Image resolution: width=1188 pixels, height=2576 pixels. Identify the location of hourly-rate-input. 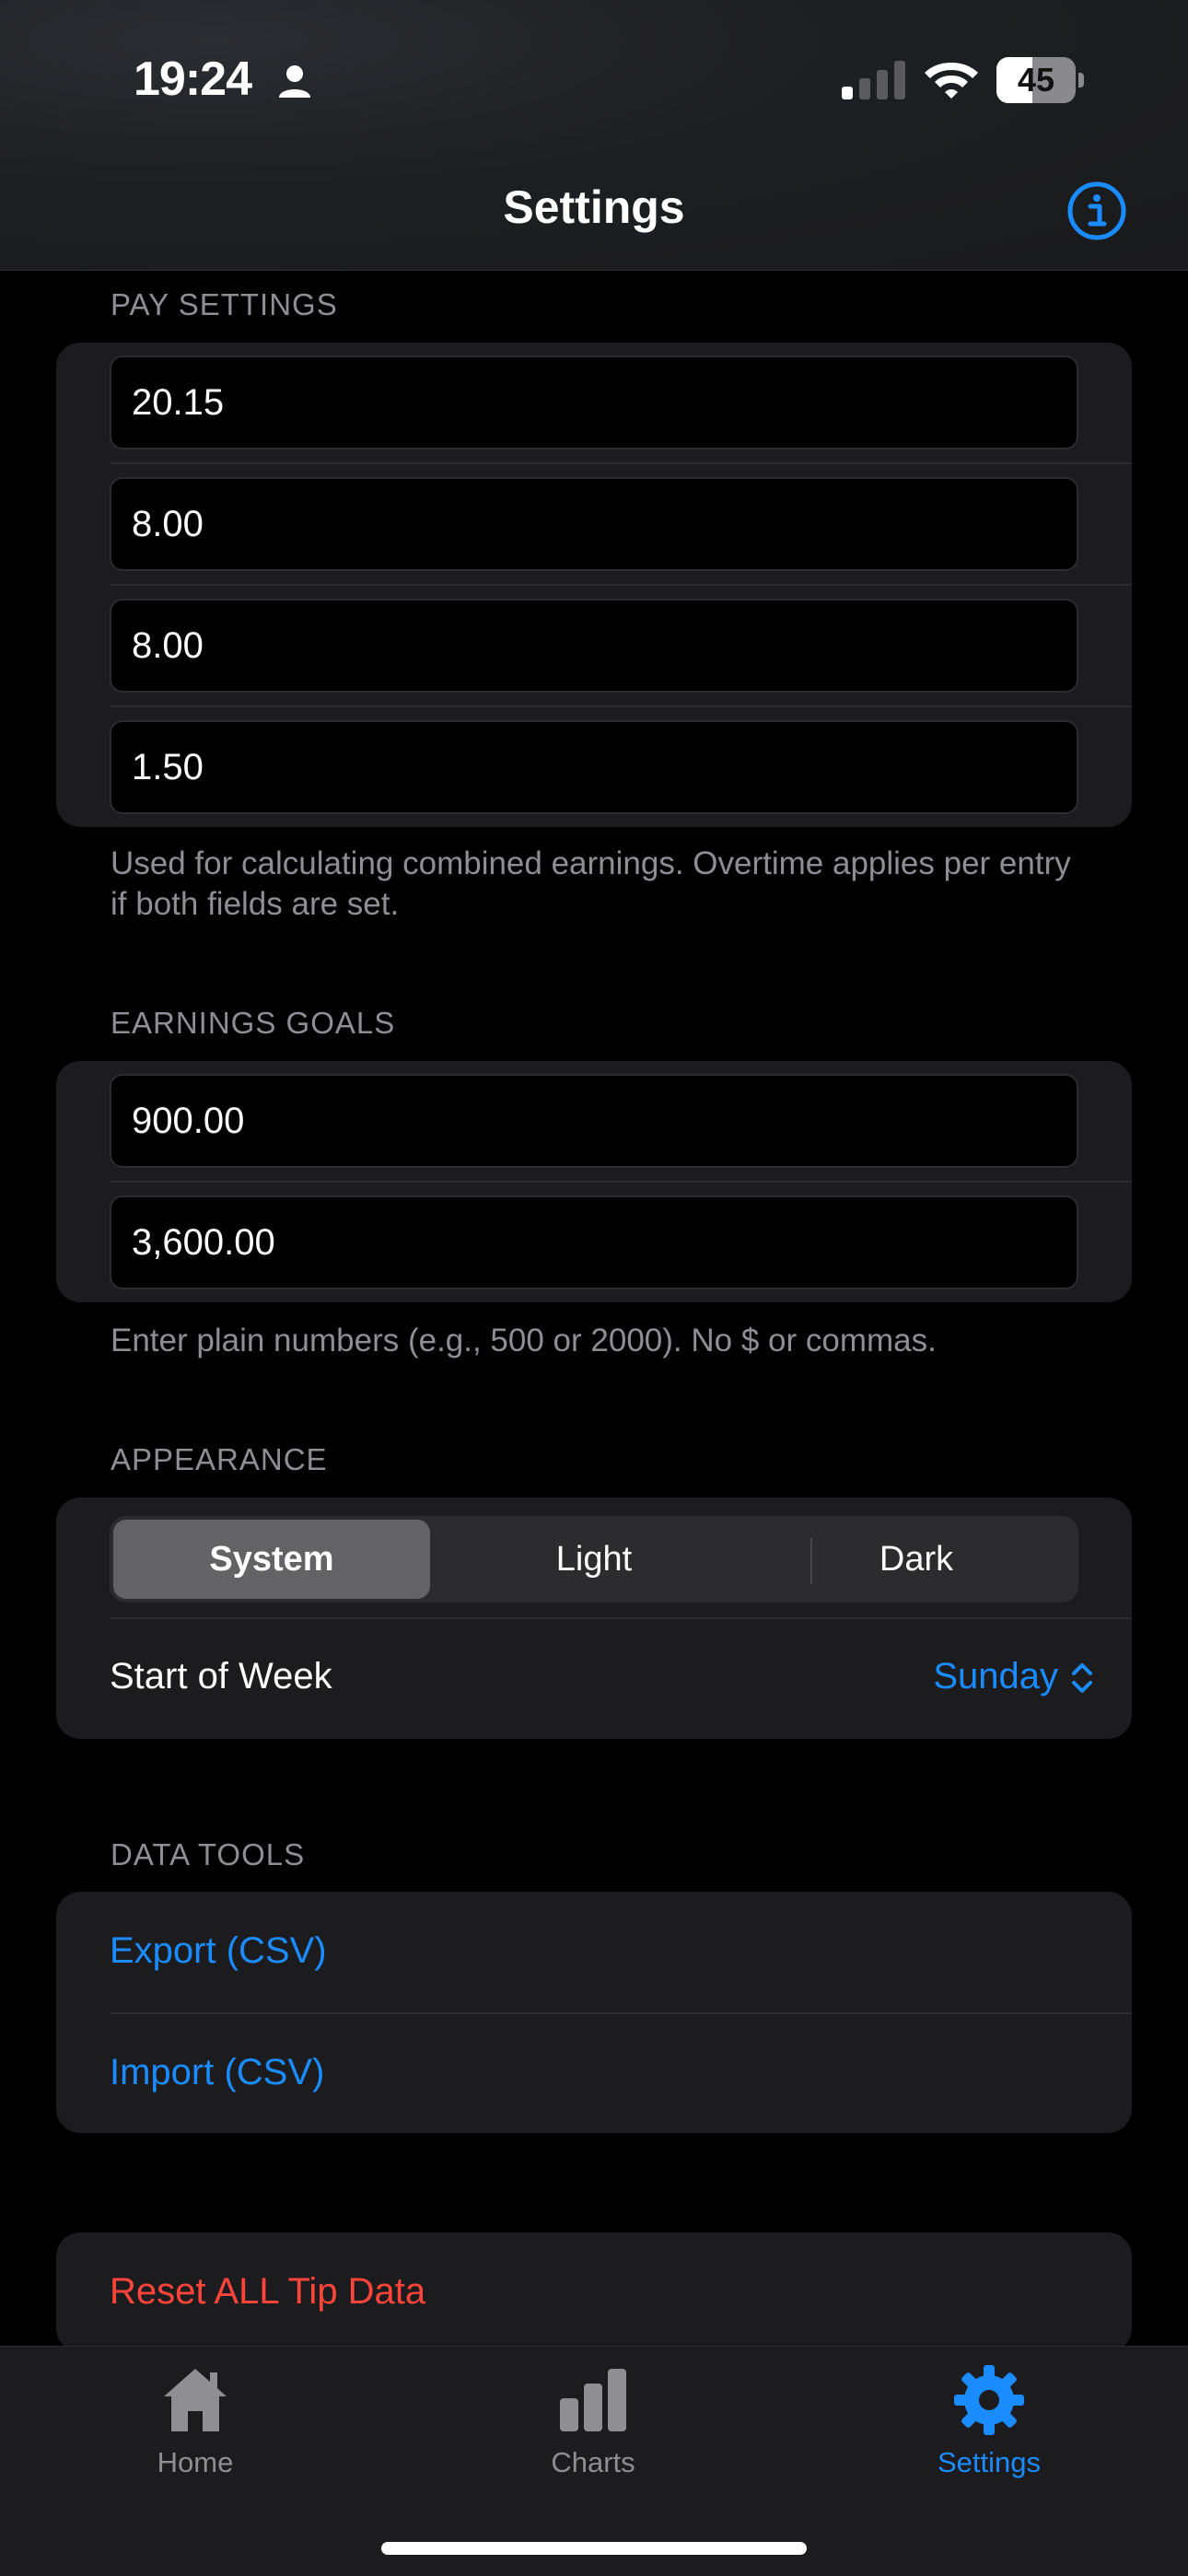
(594, 403).